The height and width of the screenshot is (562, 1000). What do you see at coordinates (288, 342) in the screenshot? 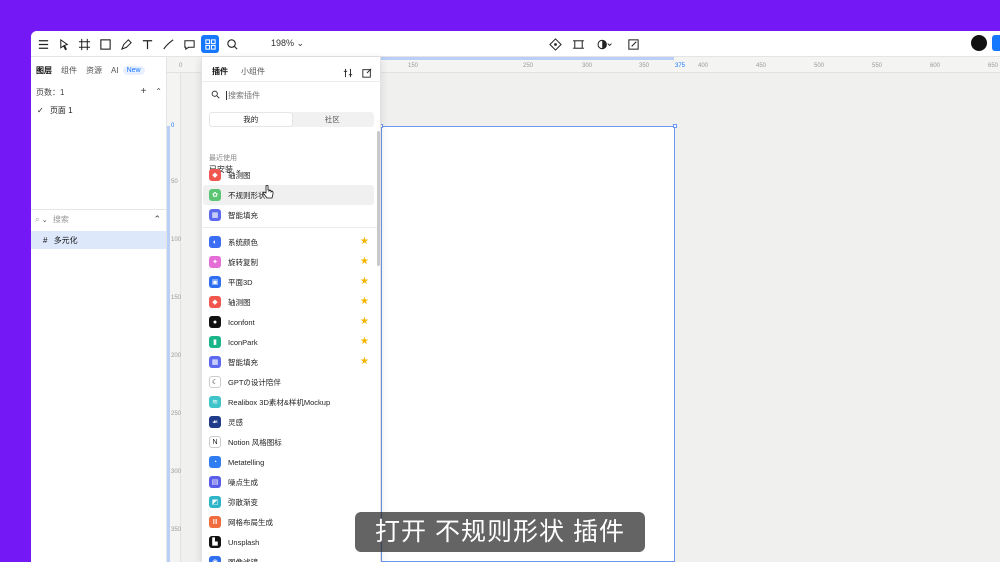
I see `plugin-row: ▮ IconPark ★` at bounding box center [288, 342].